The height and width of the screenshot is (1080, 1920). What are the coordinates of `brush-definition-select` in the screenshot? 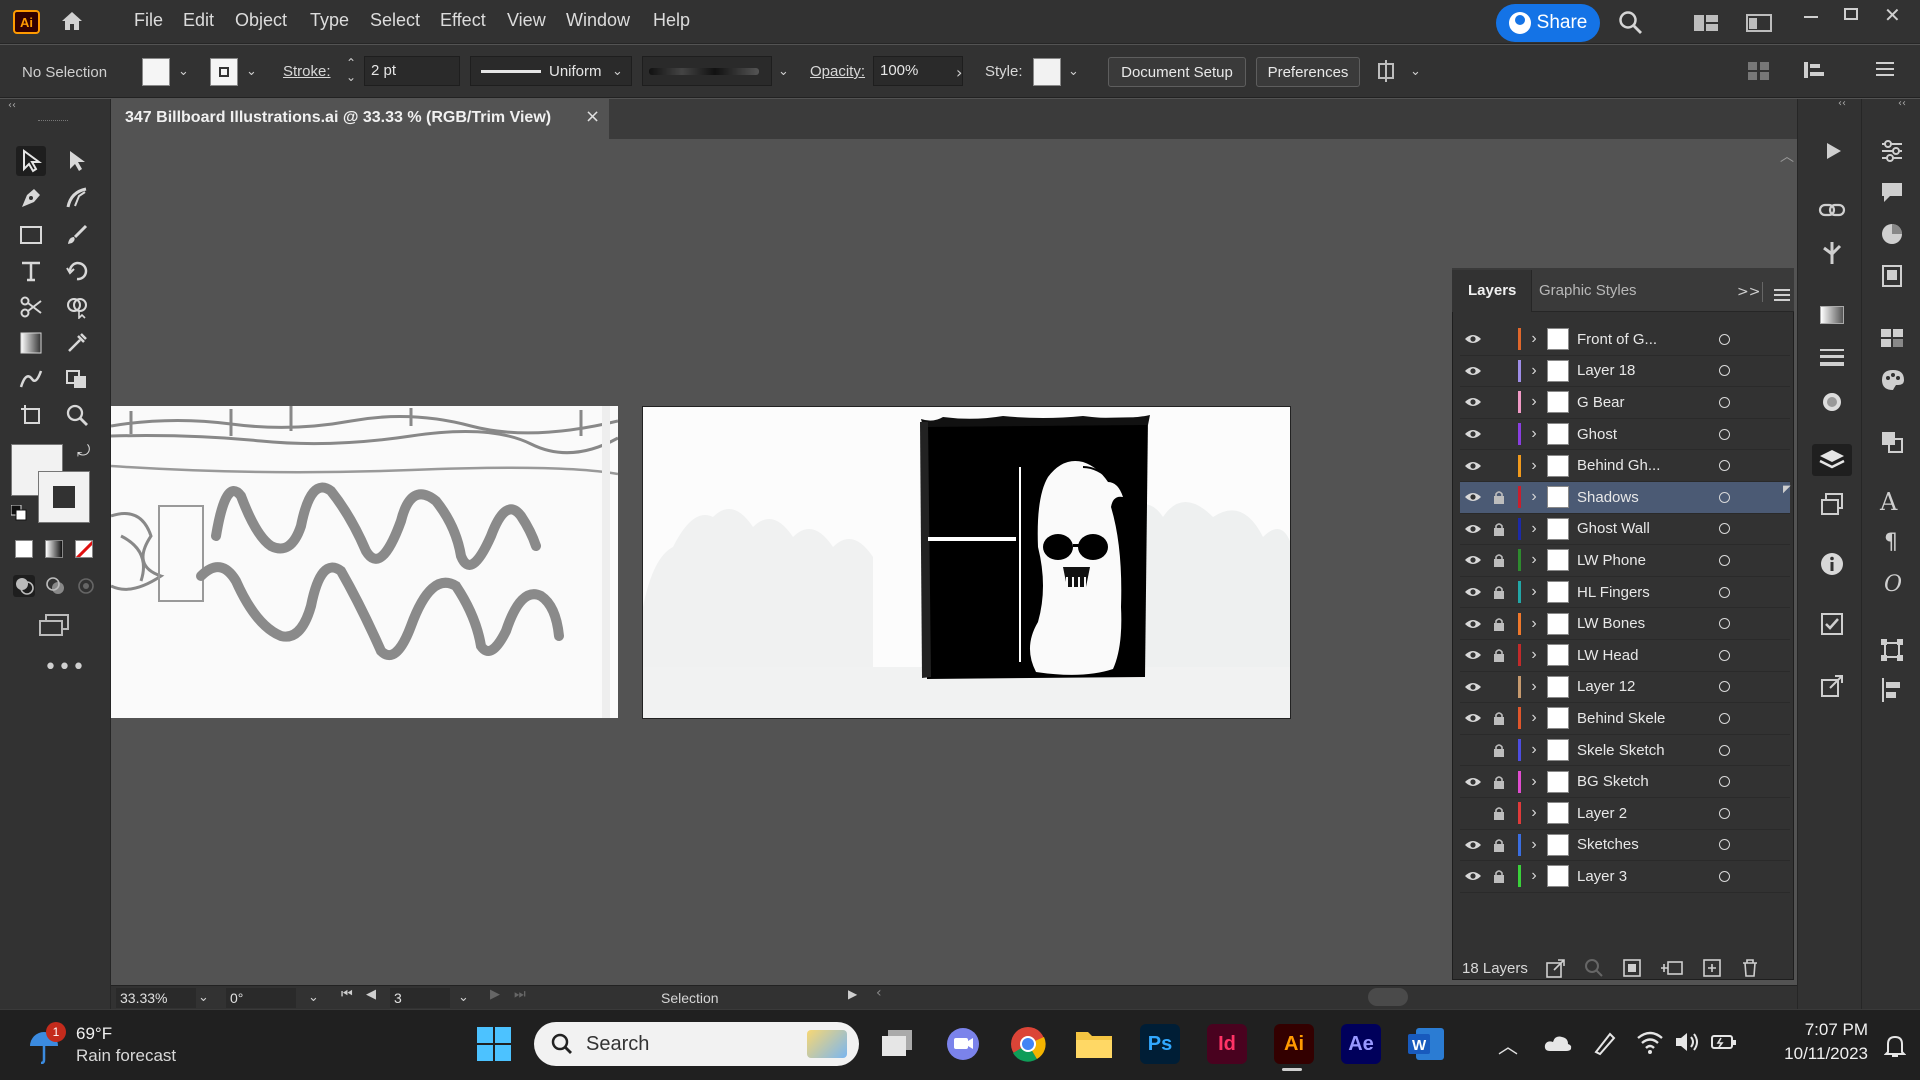 It's located at (707, 71).